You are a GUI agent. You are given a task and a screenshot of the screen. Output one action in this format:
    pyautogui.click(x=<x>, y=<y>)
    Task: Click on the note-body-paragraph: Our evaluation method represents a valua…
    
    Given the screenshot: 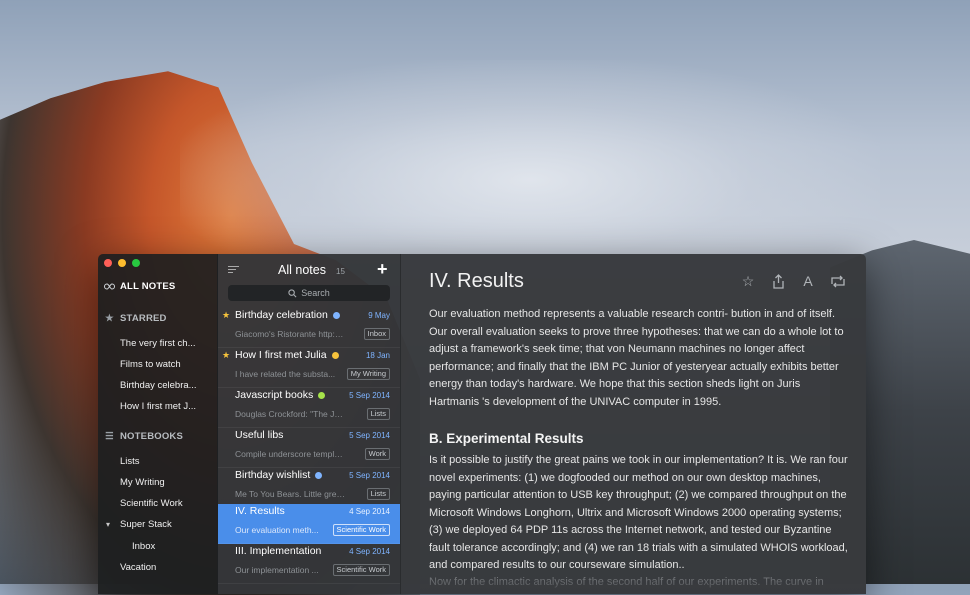 What is the action you would take?
    pyautogui.click(x=639, y=358)
    